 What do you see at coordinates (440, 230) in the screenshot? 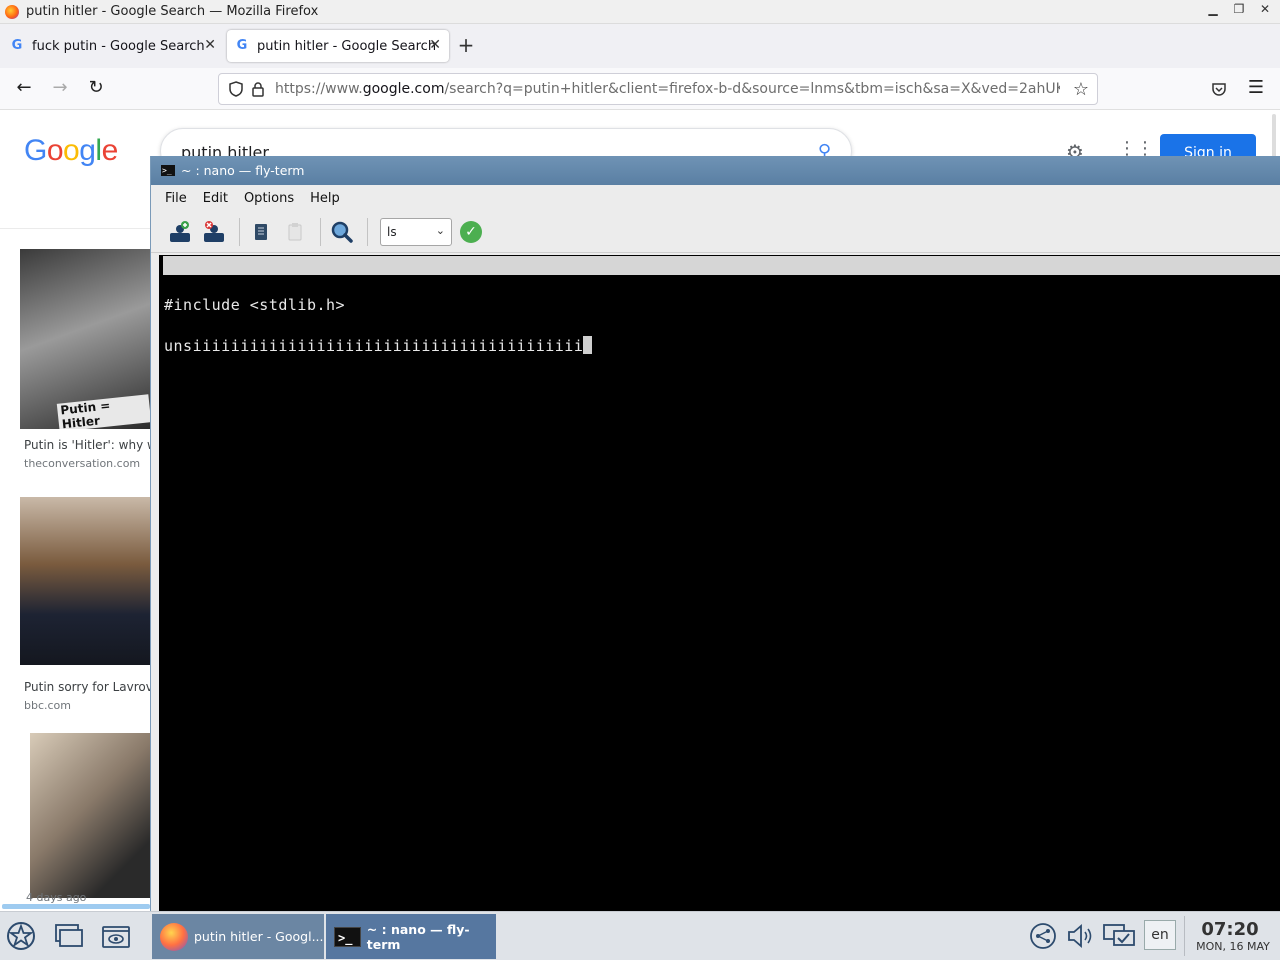
I see `chevron-down-icon: ⌄` at bounding box center [440, 230].